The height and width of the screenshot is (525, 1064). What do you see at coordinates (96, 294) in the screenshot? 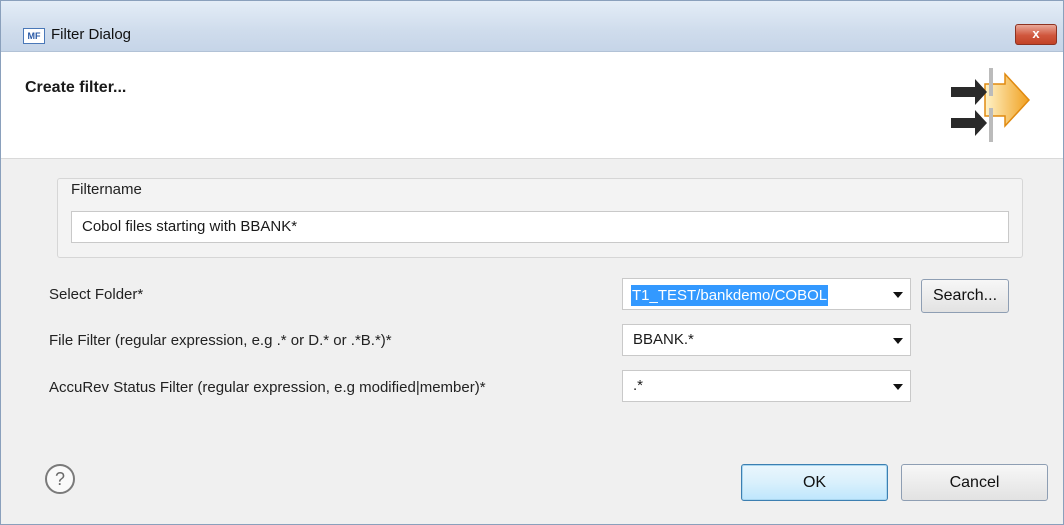
I see `select-folder-label: Select Folder*` at bounding box center [96, 294].